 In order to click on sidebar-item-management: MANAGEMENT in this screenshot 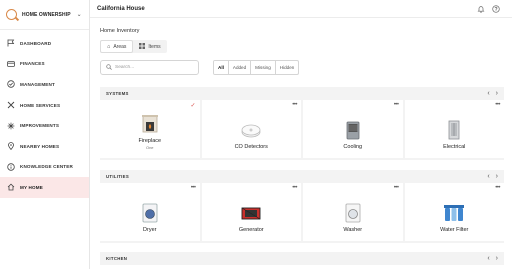, I will do `click(44, 84)`.